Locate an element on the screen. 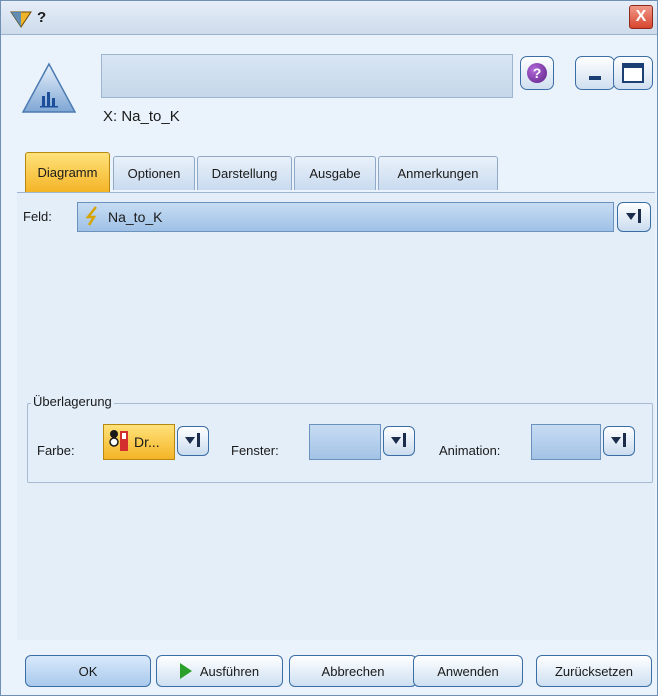  histogram-node-icon is located at coordinates (49, 88).